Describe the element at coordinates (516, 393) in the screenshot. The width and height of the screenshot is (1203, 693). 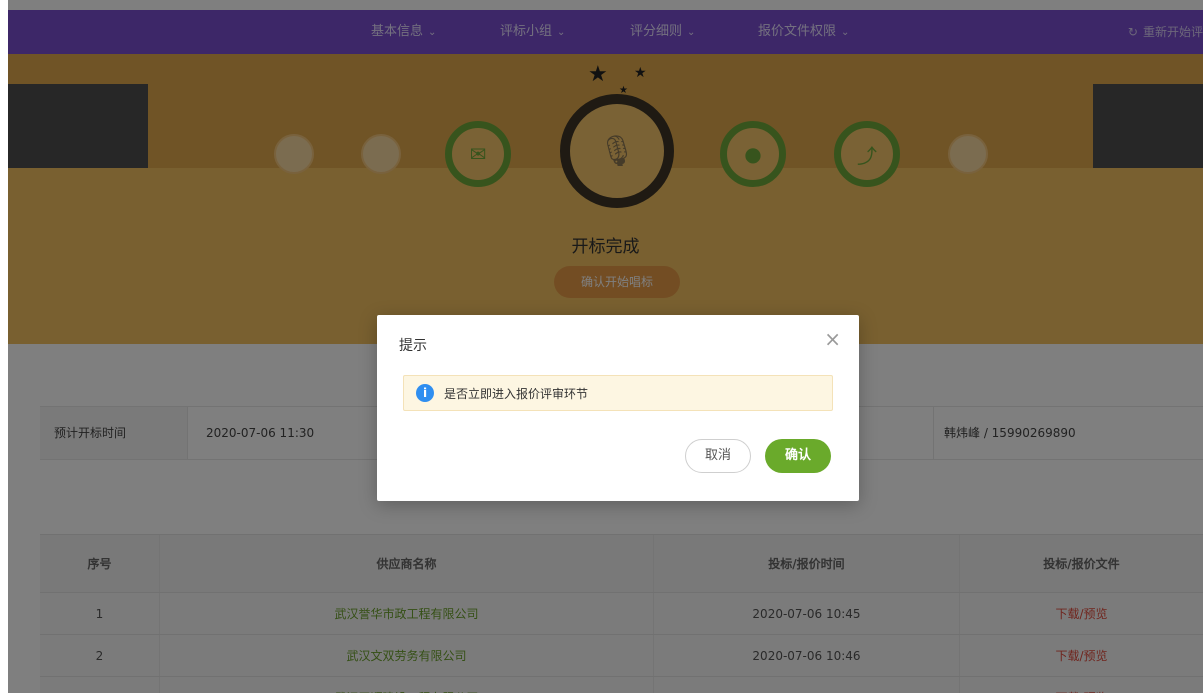
I see `dialog-message: 是否立即进入报价评审环节` at that location.